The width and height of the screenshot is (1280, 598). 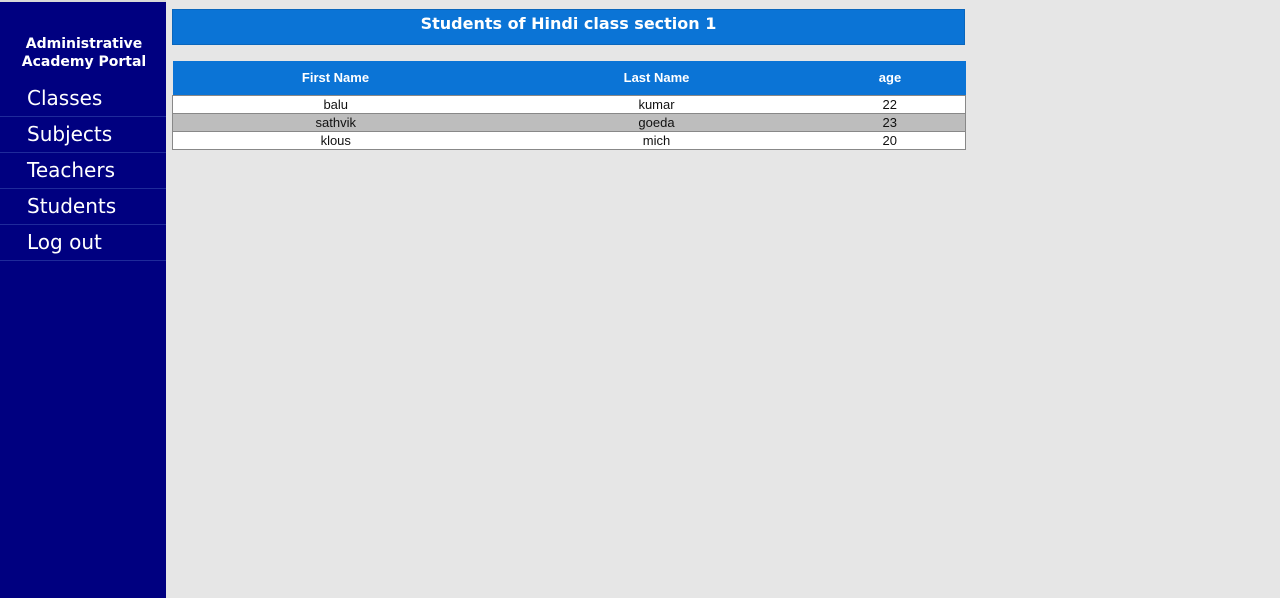 I want to click on table-header: First Name Last Name age, so click(x=569, y=78).